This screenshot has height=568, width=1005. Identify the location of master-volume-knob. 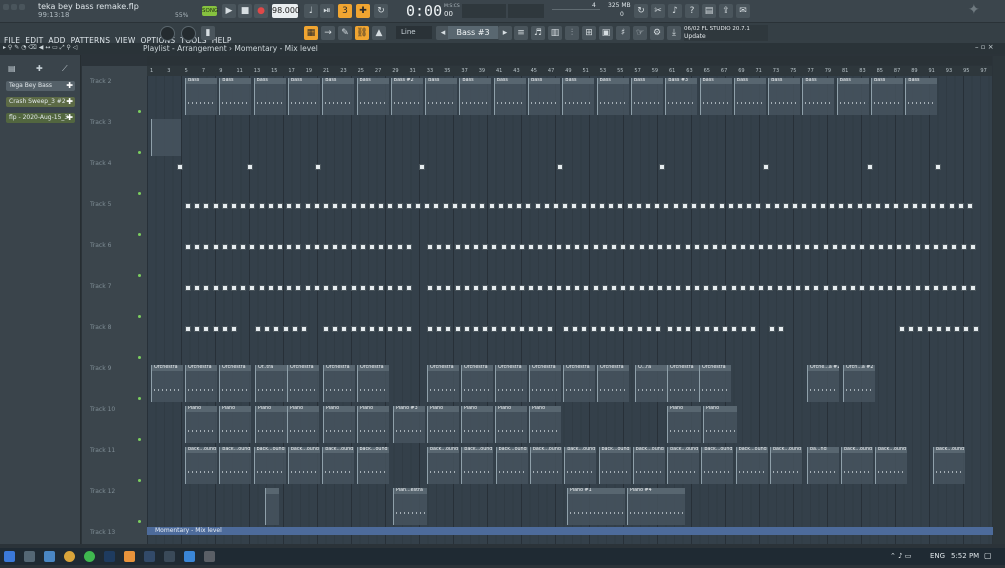
(167, 33).